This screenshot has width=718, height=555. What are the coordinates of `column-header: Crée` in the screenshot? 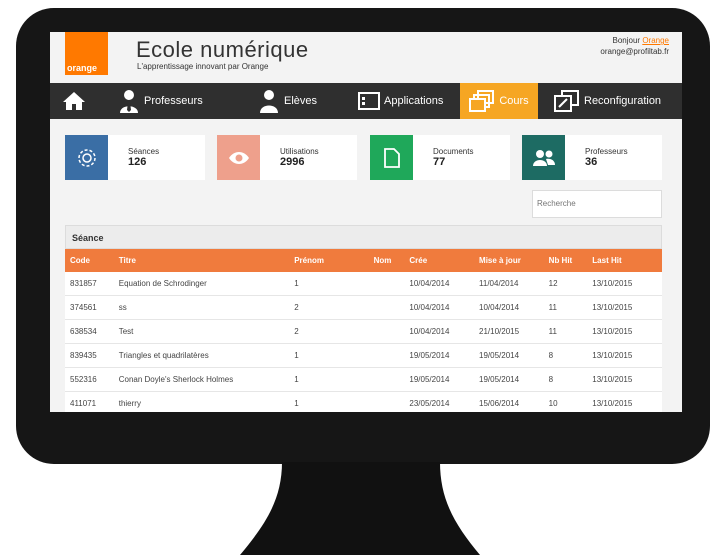 It's located at (444, 260).